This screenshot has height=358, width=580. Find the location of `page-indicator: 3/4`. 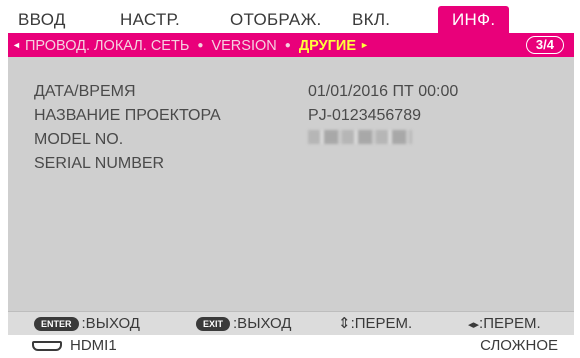

page-indicator: 3/4 is located at coordinates (544, 45).